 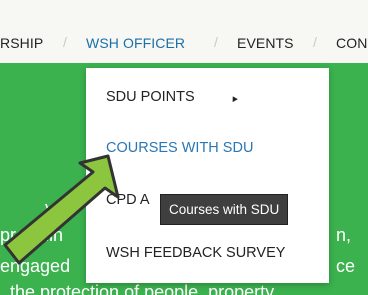 I want to click on hero-text-line: providin, so click(x=32, y=235).